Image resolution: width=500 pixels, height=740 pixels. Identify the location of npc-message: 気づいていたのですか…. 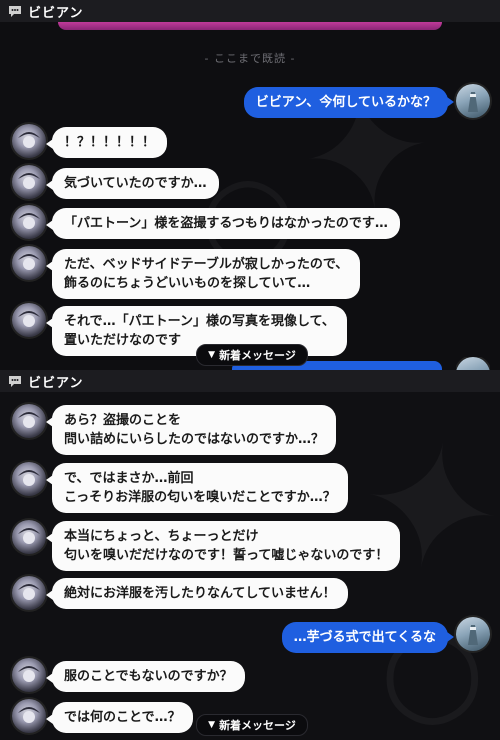
(132, 183).